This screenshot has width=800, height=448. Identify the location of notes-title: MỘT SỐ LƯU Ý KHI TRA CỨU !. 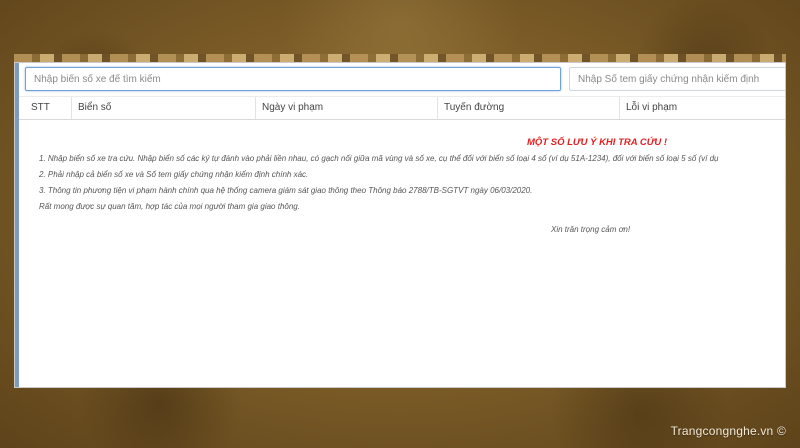
(597, 142).